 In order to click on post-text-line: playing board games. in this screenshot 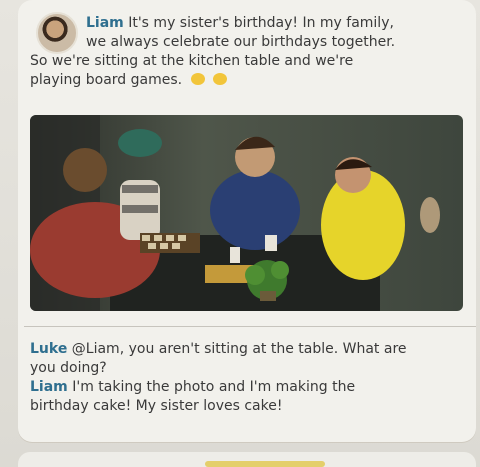, I will do `click(106, 80)`.